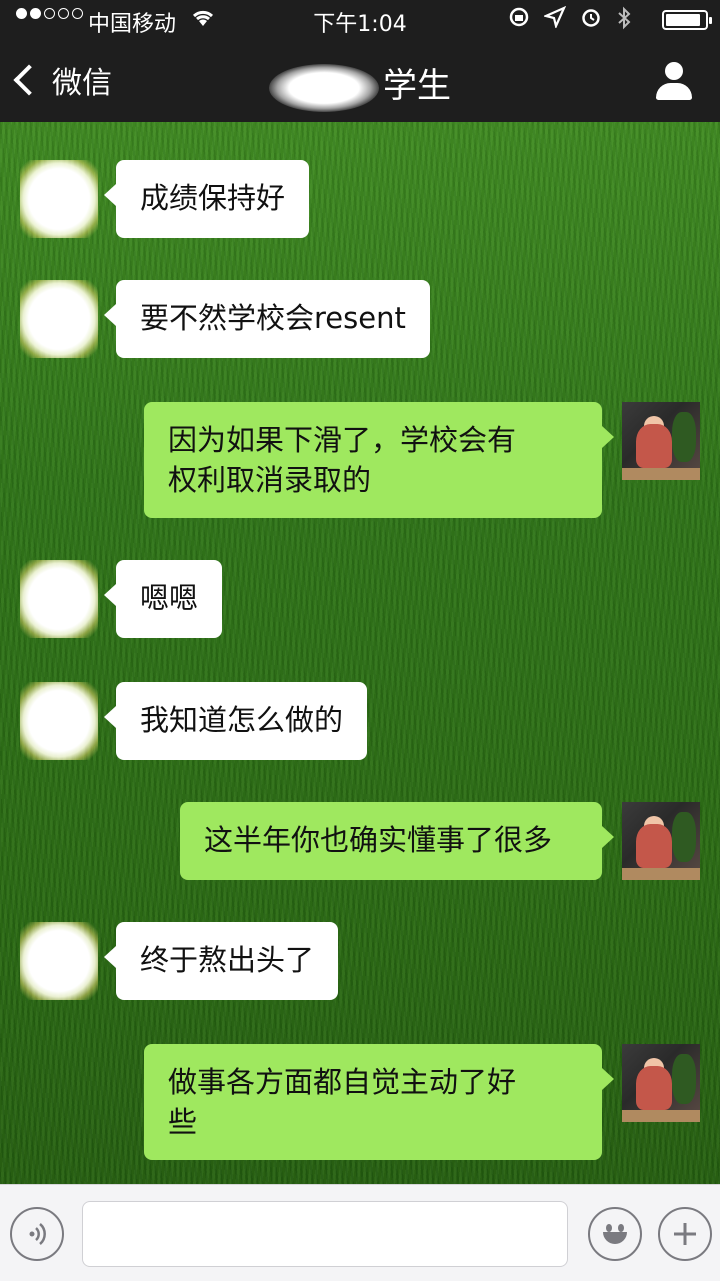 Image resolution: width=720 pixels, height=1281 pixels. I want to click on person-icon, so click(674, 81).